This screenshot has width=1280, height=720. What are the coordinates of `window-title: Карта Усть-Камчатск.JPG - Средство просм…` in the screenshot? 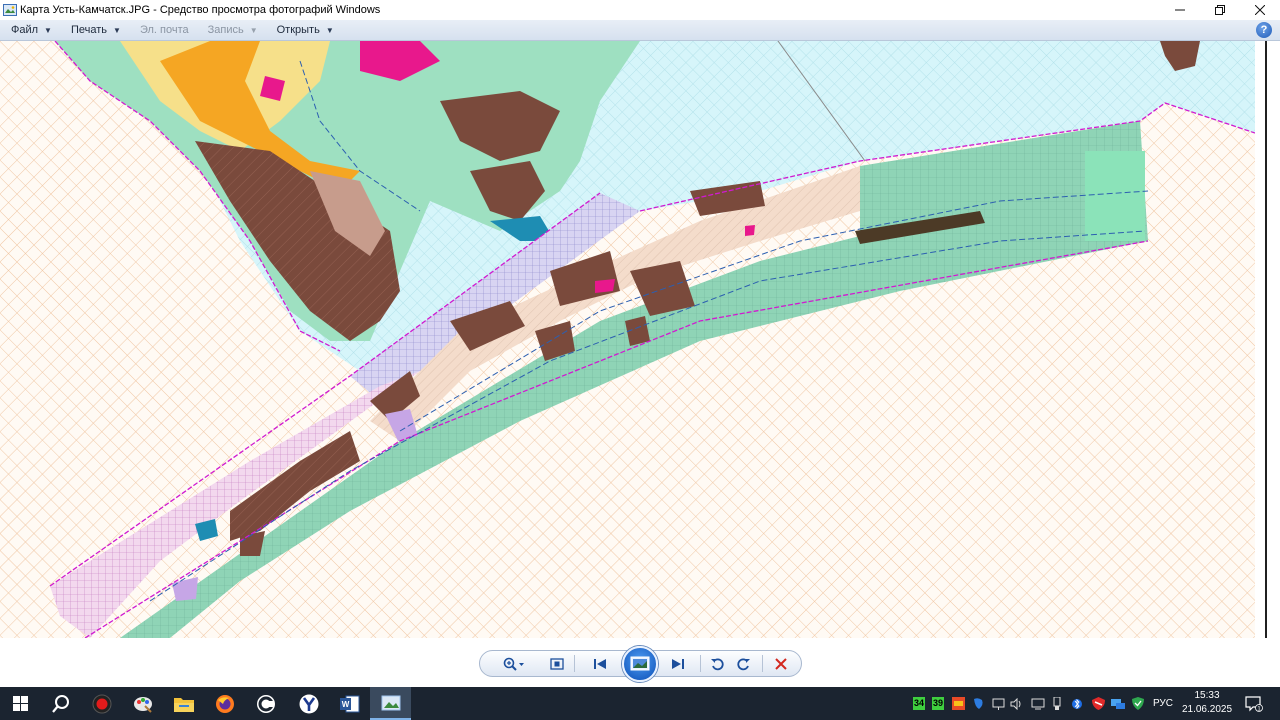 It's located at (200, 10).